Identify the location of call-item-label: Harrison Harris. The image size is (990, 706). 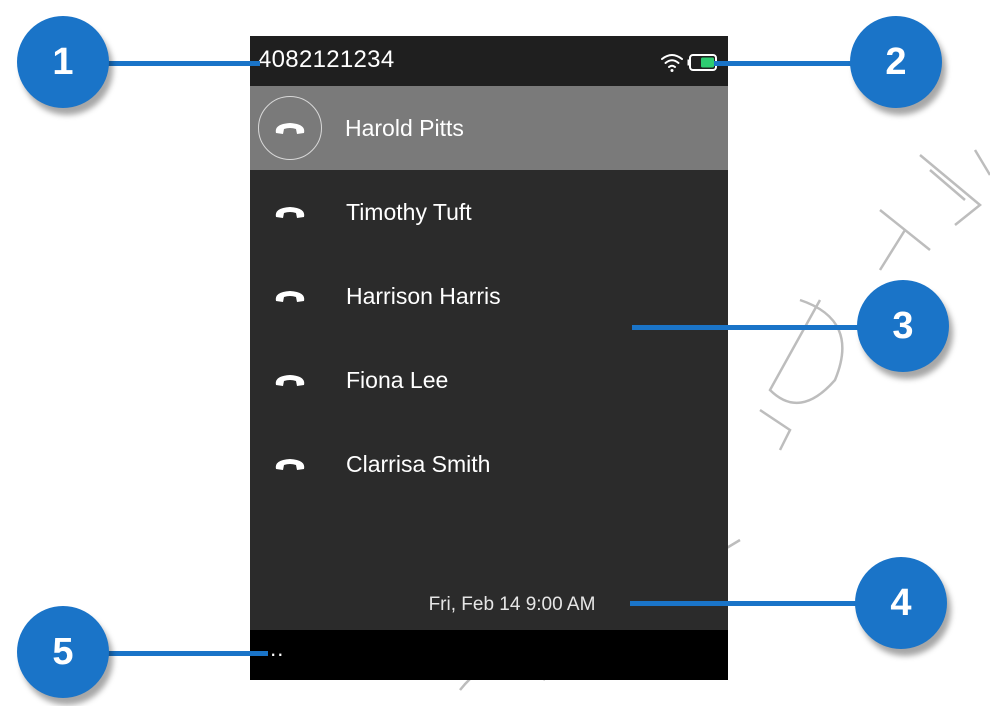
(423, 295).